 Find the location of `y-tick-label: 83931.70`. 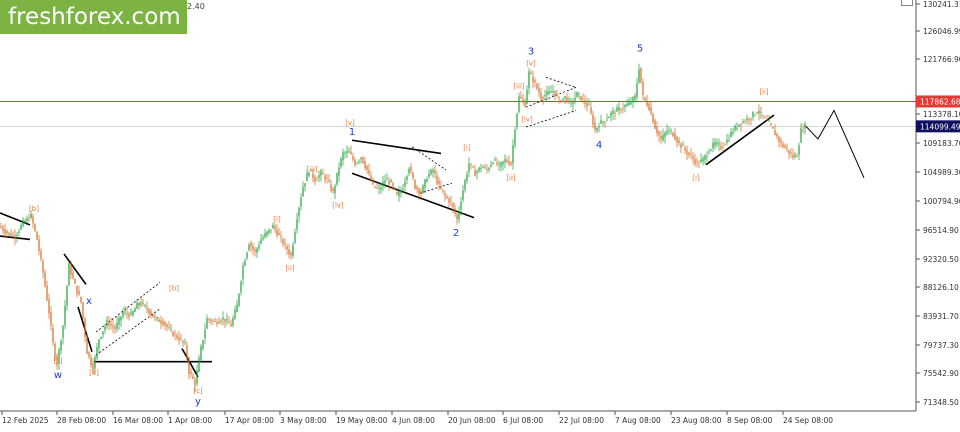

y-tick-label: 83931.70 is located at coordinates (941, 316).